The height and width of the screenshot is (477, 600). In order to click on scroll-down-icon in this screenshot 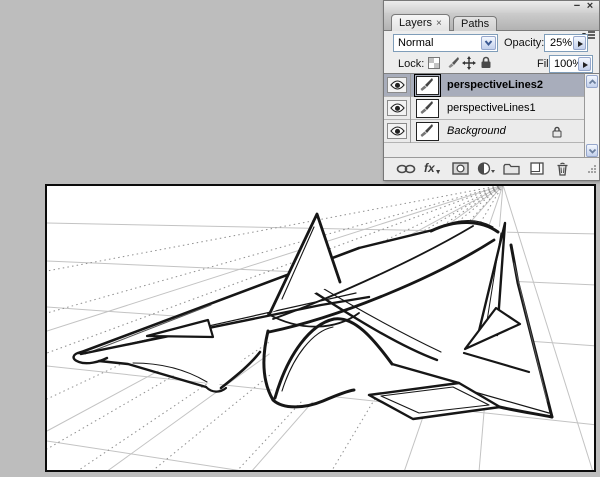, I will do `click(592, 150)`.